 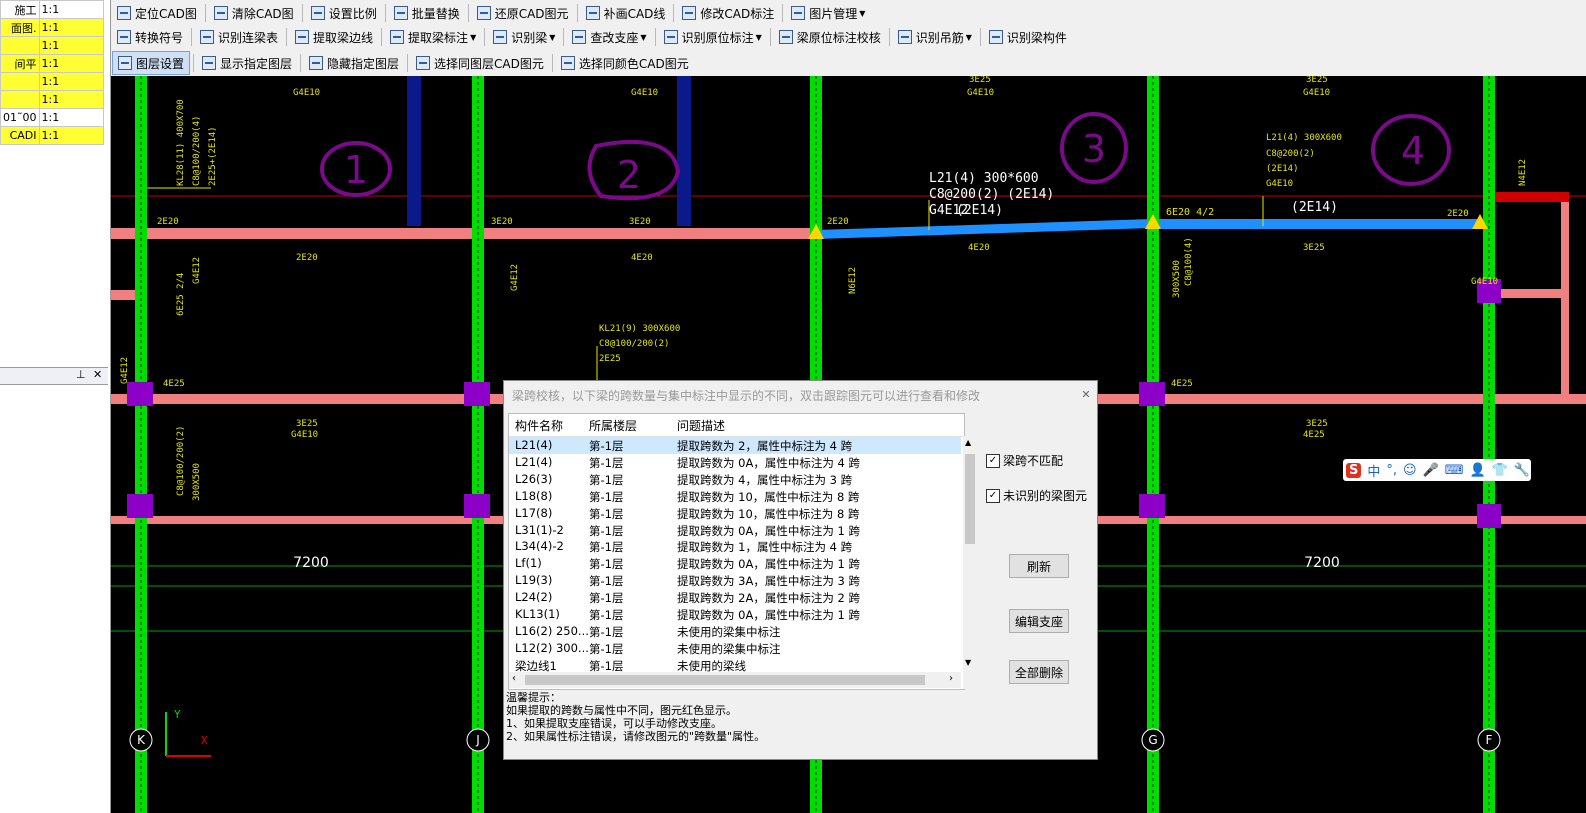 What do you see at coordinates (354, 63) in the screenshot?
I see `toolbar3-button-2: 隐藏指定图层` at bounding box center [354, 63].